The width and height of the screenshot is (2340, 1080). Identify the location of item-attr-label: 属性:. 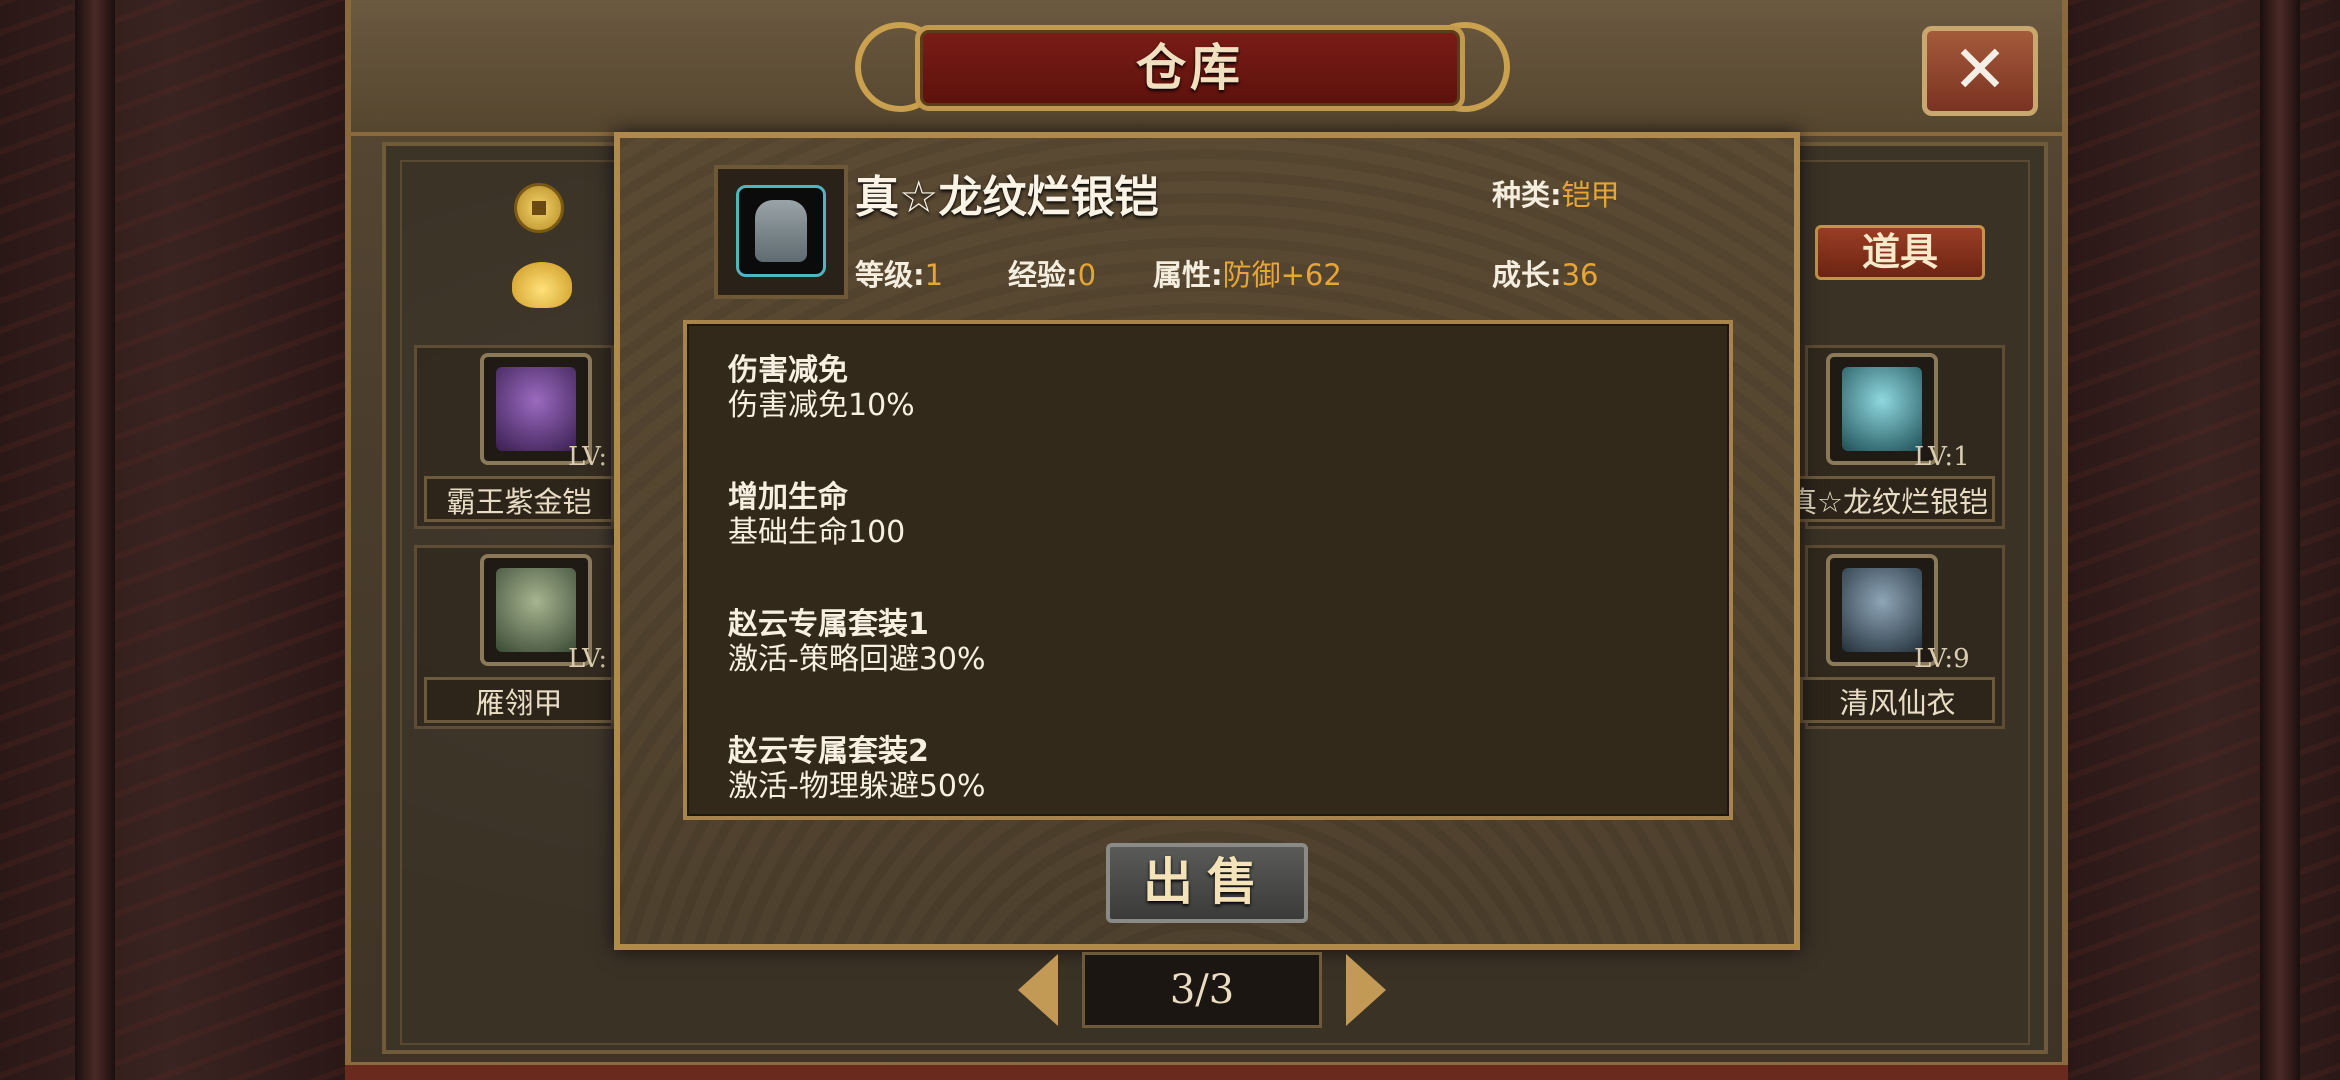
(1188, 275).